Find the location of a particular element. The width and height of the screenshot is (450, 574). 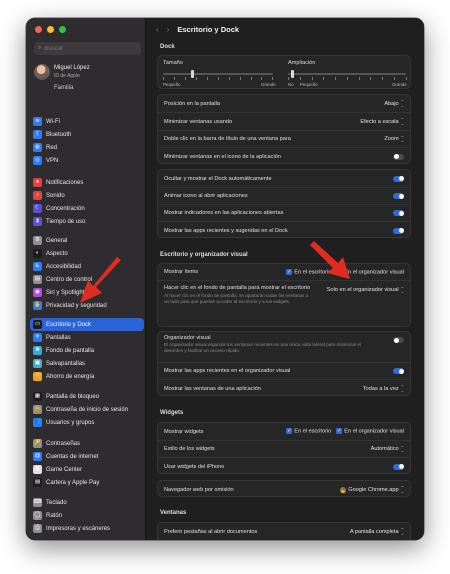

magnification-ticks is located at coordinates (347, 79).